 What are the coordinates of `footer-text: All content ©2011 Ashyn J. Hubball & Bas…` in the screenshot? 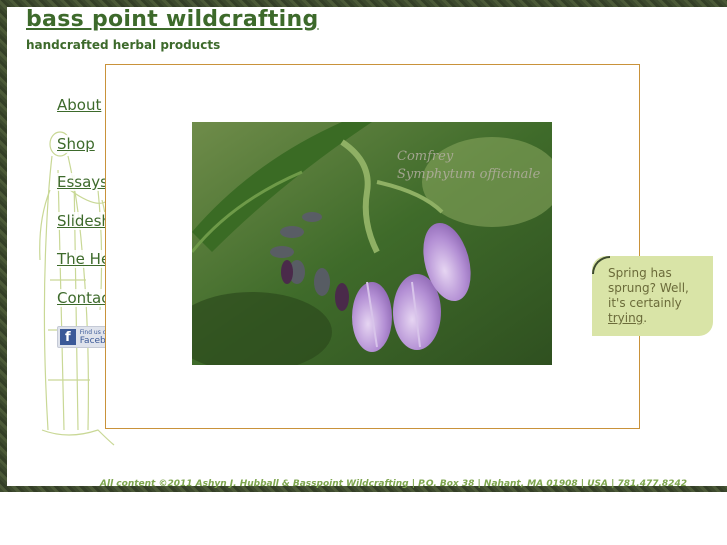 It's located at (393, 484).